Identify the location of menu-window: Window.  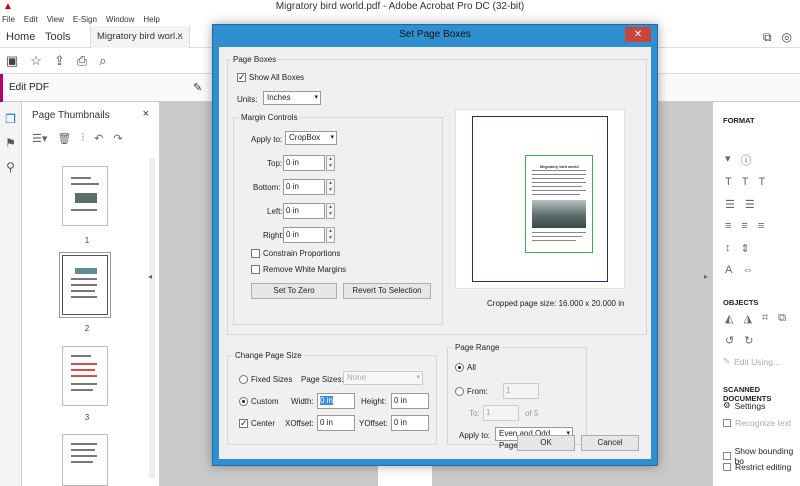
(120, 20).